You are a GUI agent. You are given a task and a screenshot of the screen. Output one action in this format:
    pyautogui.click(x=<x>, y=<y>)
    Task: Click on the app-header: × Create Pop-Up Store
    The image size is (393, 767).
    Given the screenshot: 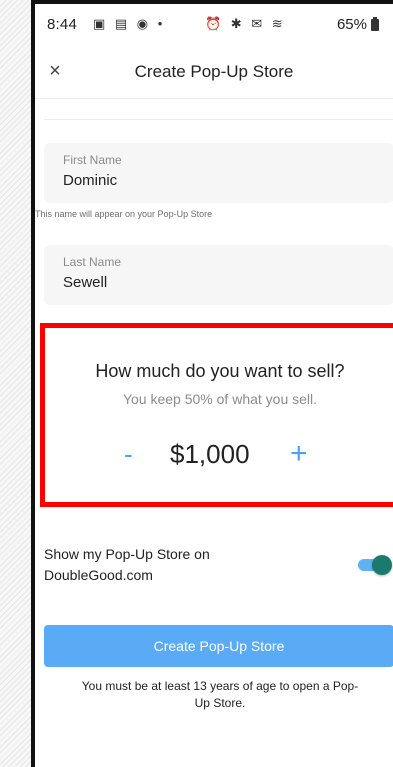 What is the action you would take?
    pyautogui.click(x=214, y=76)
    